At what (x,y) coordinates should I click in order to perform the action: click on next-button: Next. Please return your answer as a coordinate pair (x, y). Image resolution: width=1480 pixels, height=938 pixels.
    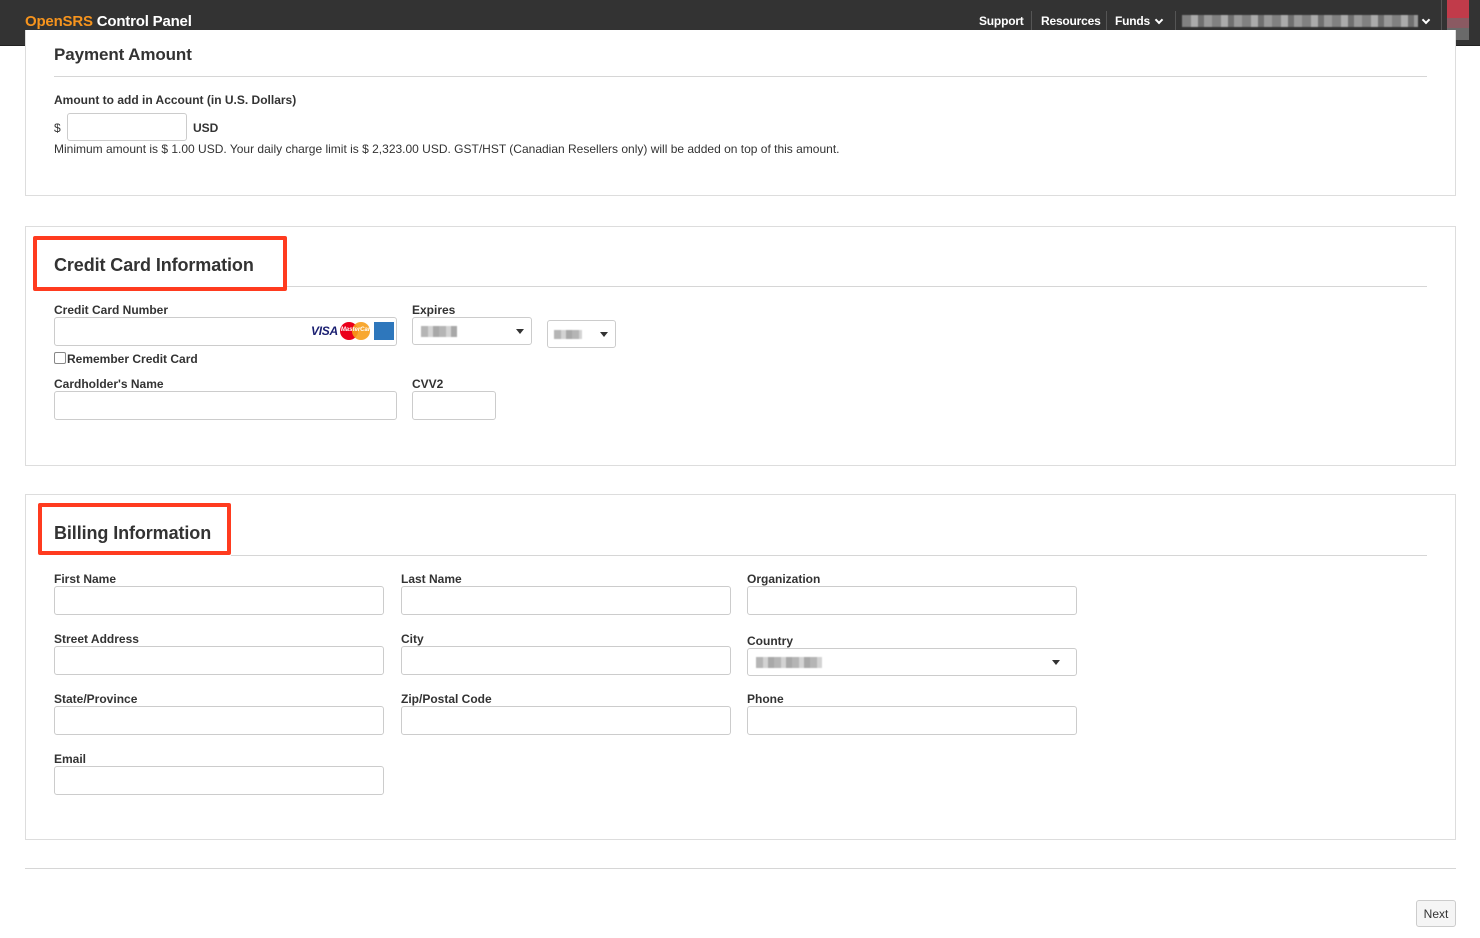
    Looking at the image, I should click on (1436, 913).